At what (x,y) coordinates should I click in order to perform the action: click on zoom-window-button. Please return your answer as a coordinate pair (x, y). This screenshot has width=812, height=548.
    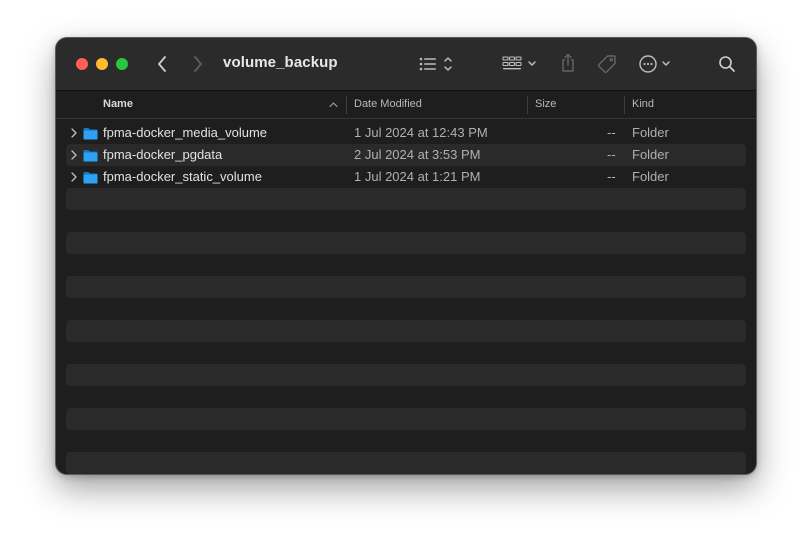
    Looking at the image, I should click on (122, 64).